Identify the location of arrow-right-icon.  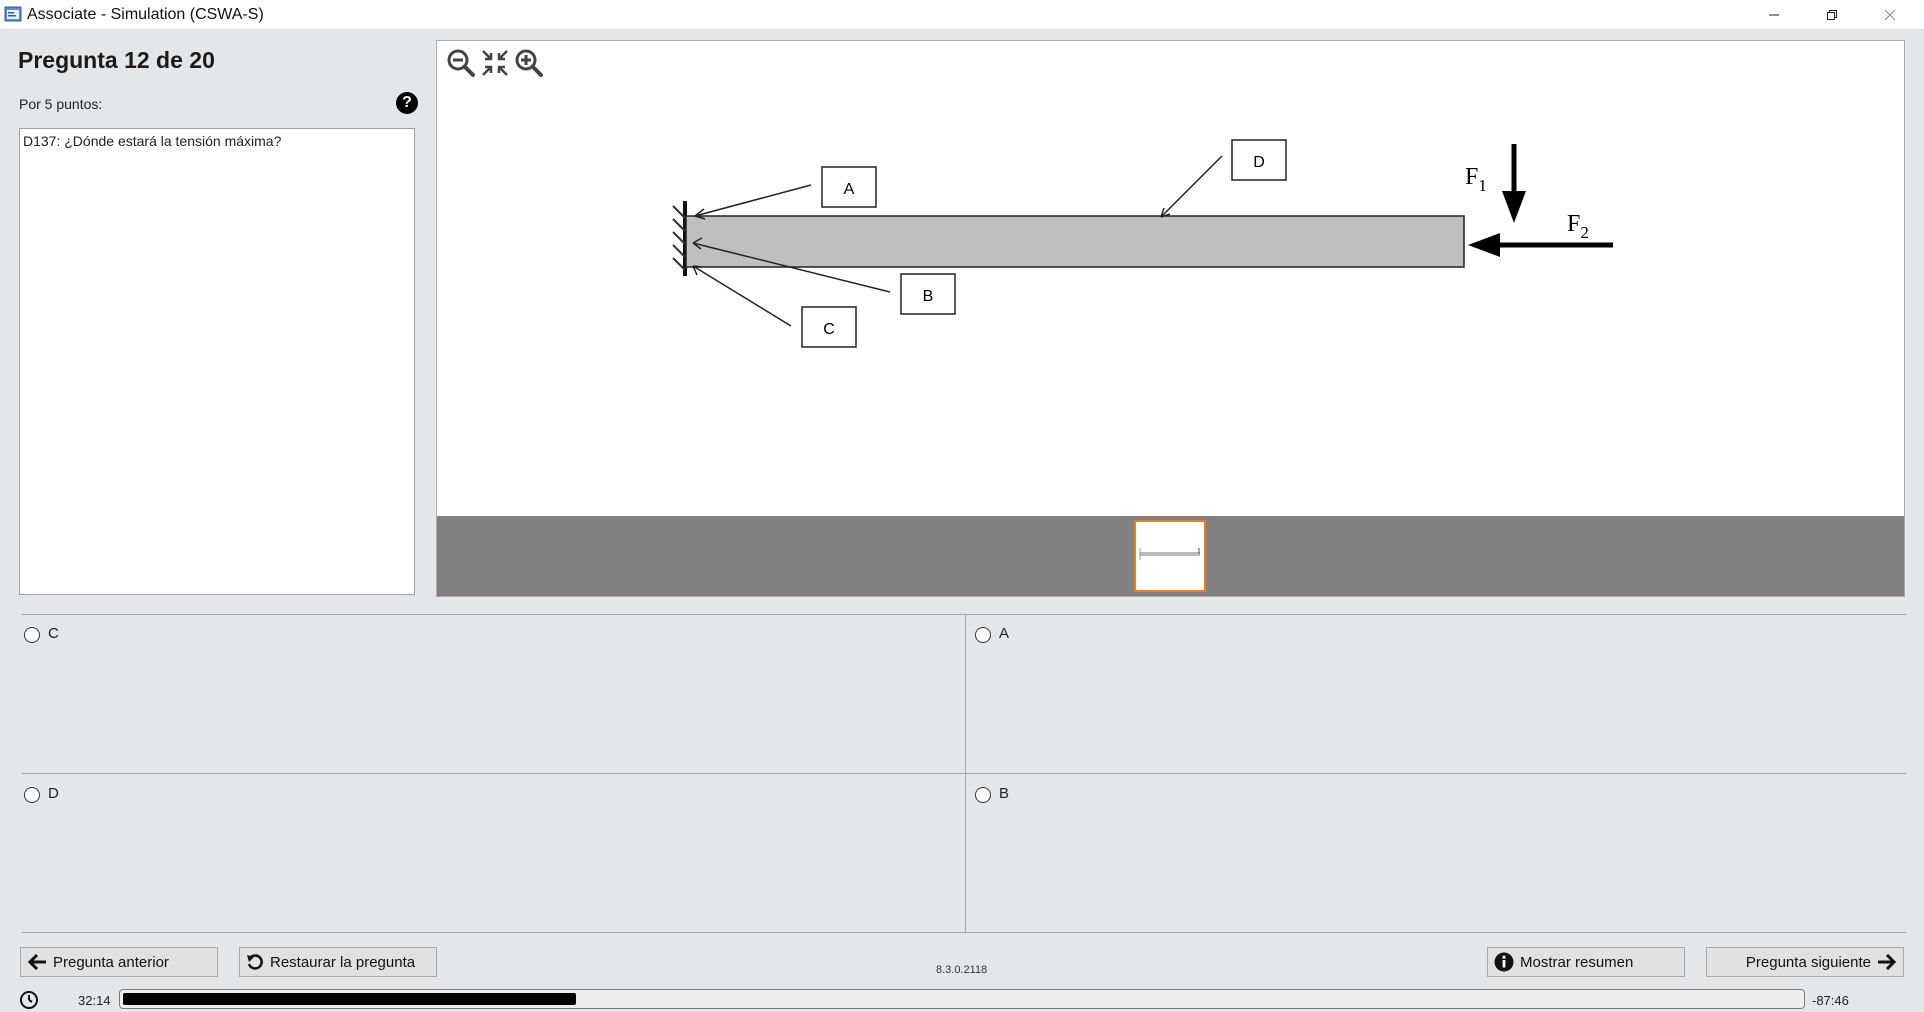
(1887, 962).